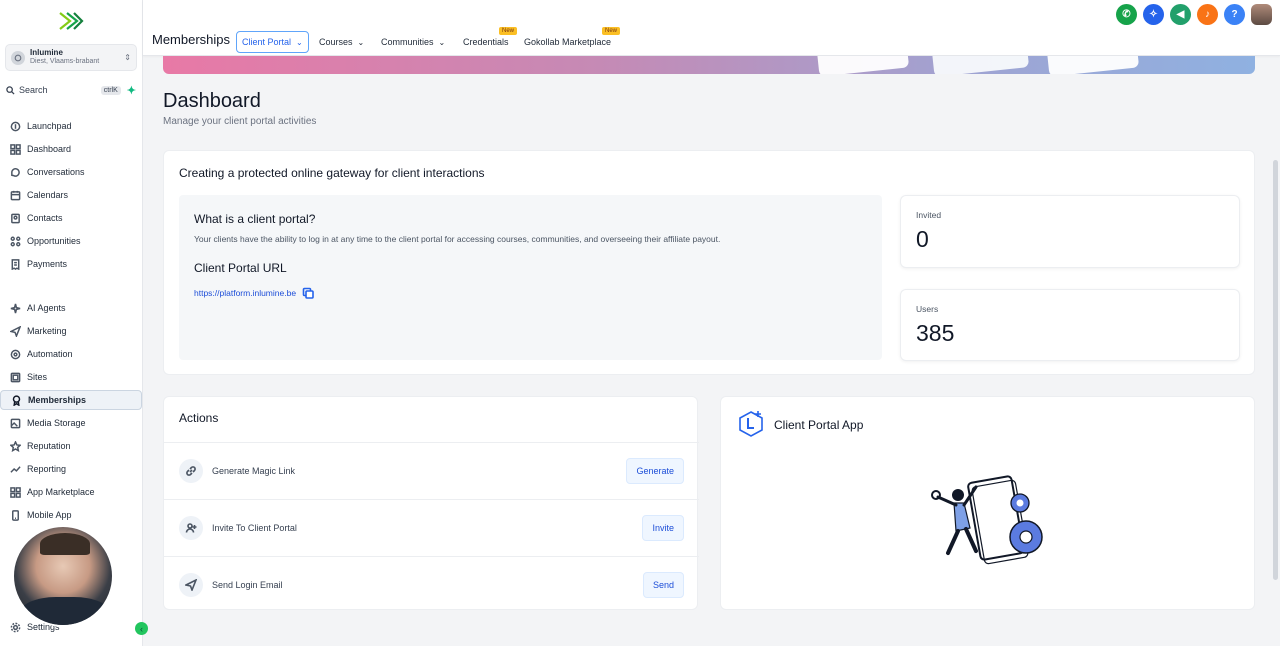 The width and height of the screenshot is (1280, 646). Describe the element at coordinates (191, 528) in the screenshot. I see `user-plus-icon` at that location.